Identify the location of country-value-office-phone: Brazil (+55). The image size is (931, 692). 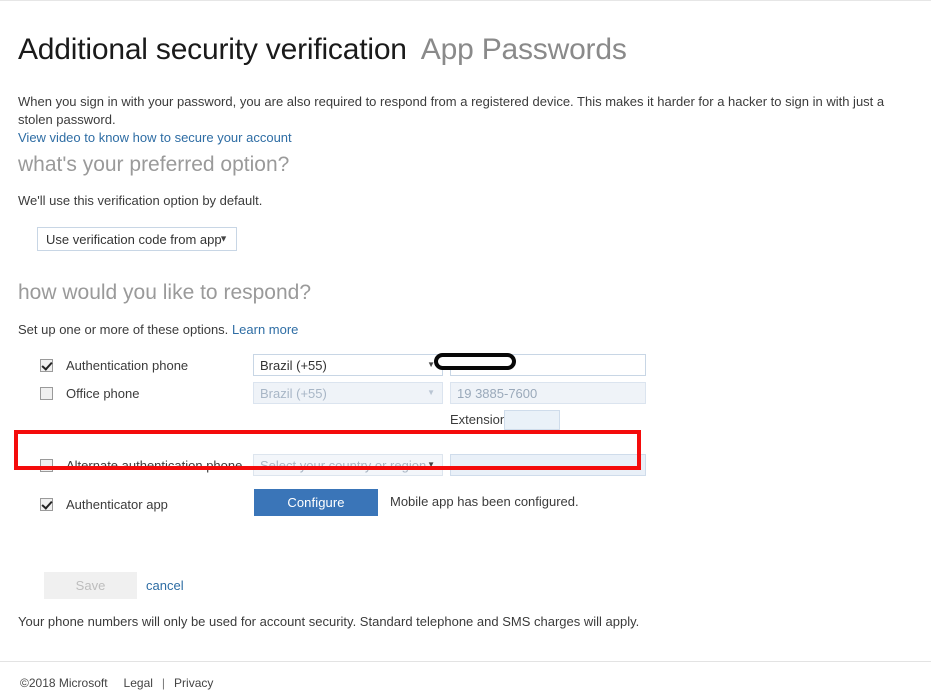
(293, 393).